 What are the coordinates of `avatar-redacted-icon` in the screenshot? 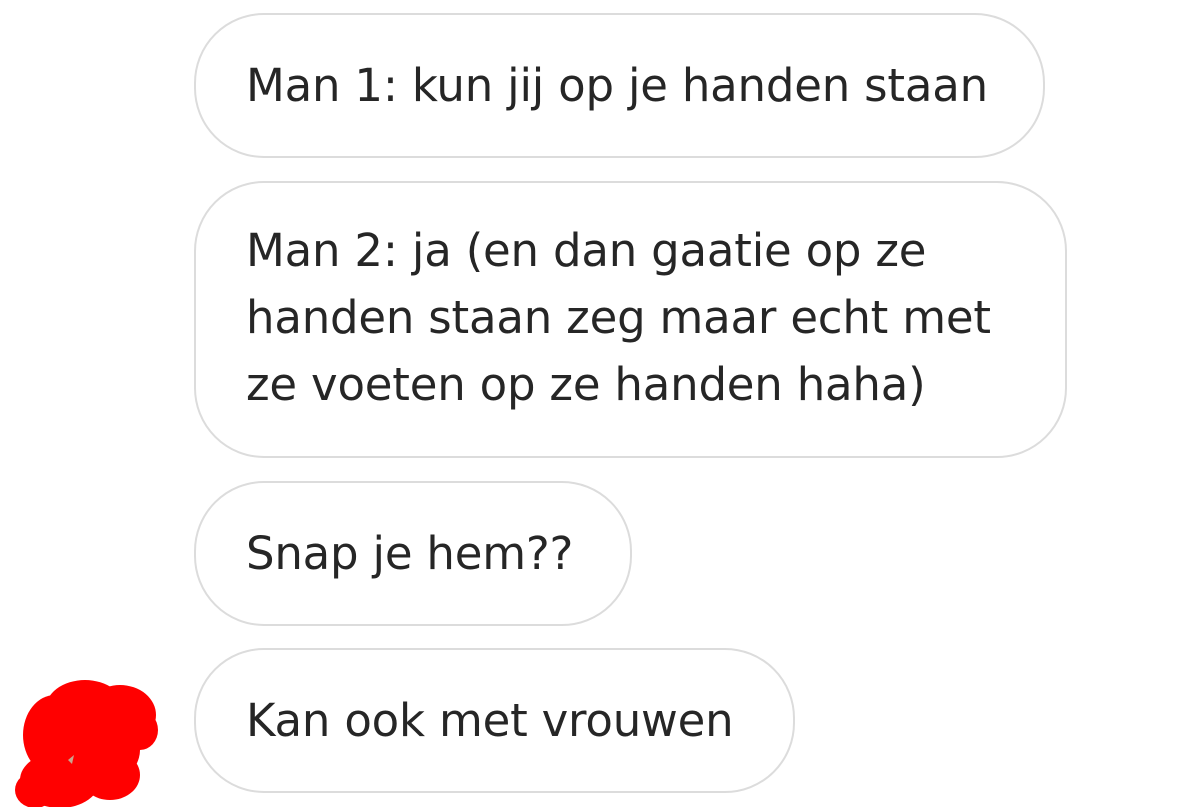 It's located at (85, 733).